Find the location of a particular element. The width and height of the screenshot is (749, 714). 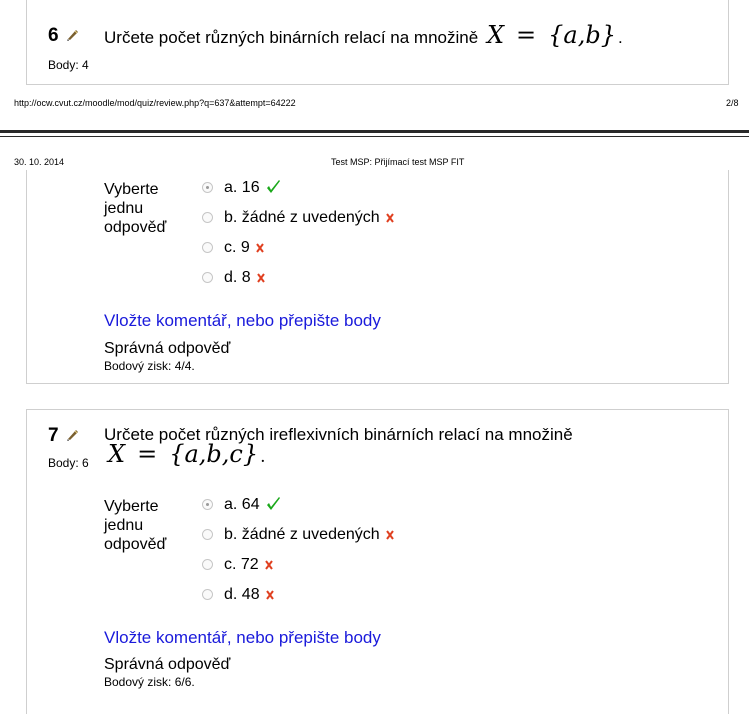

page-number: 2/8 is located at coordinates (732, 103).